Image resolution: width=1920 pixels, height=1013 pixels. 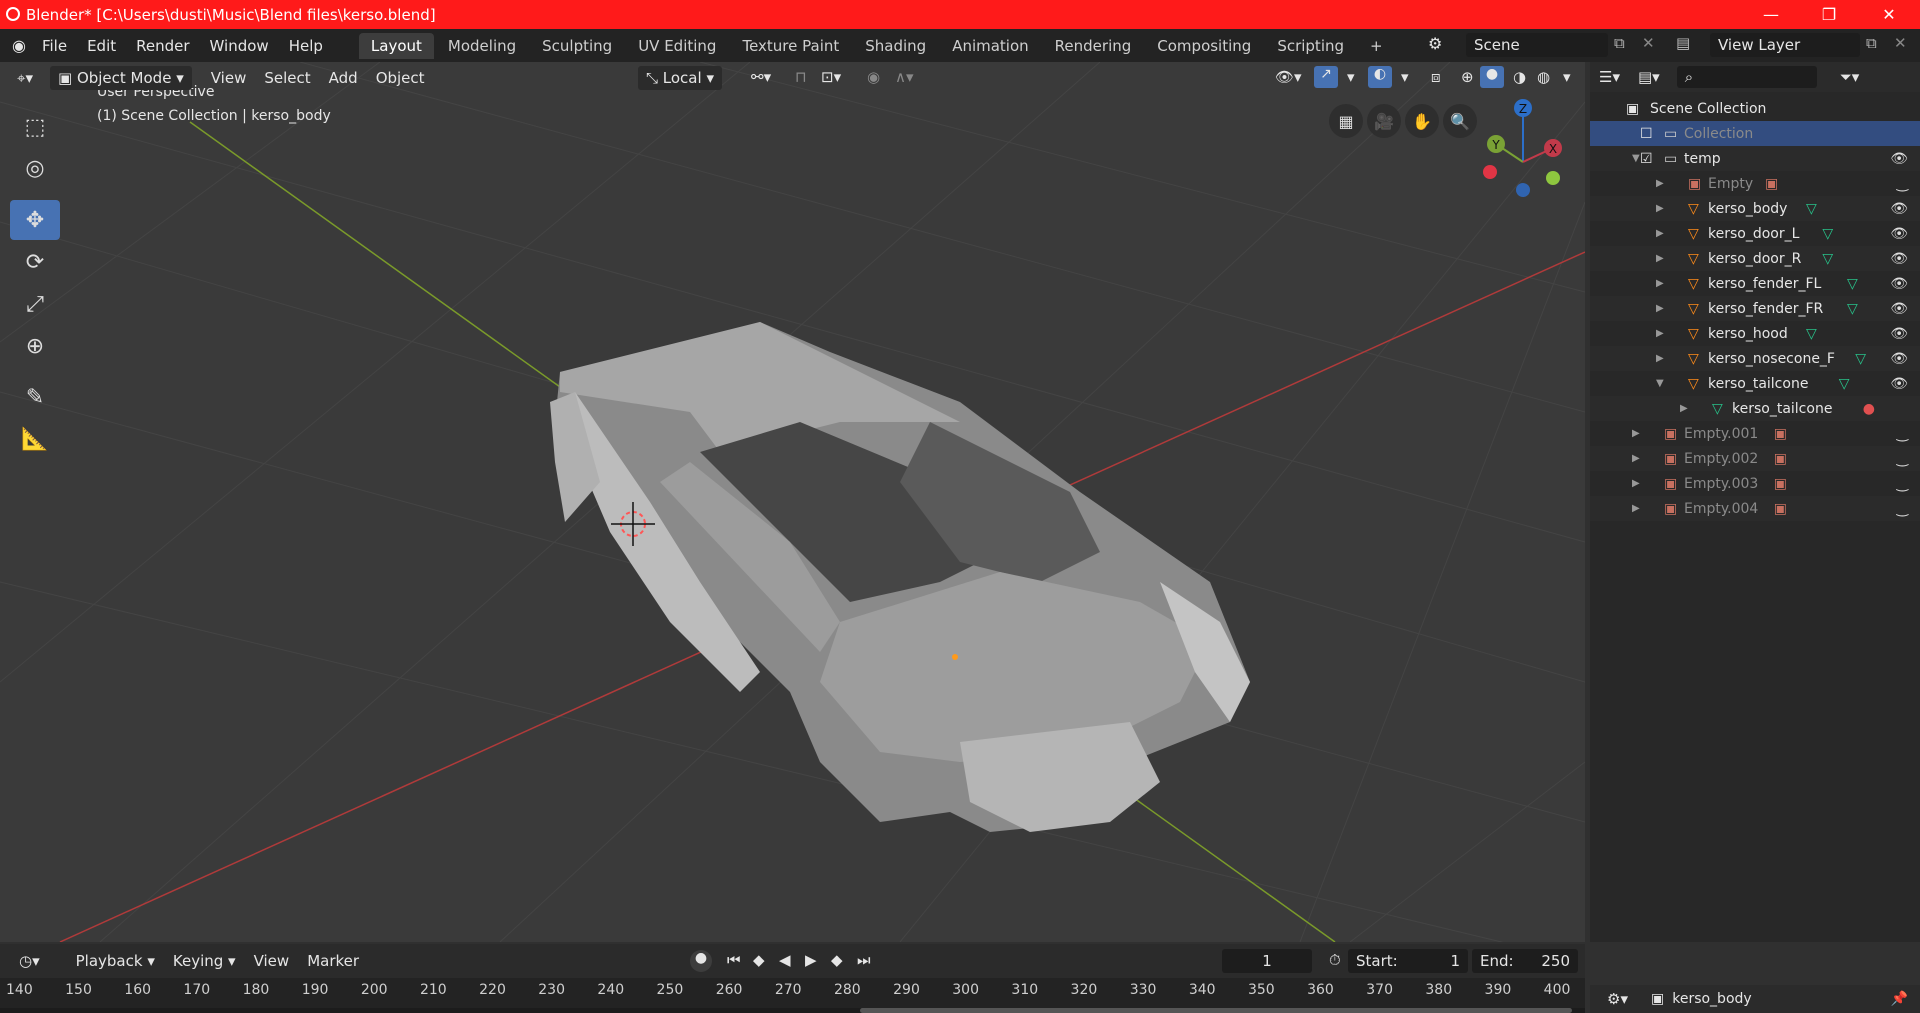 I want to click on overlay-dropdown-icon: ▾, so click(x=1405, y=77).